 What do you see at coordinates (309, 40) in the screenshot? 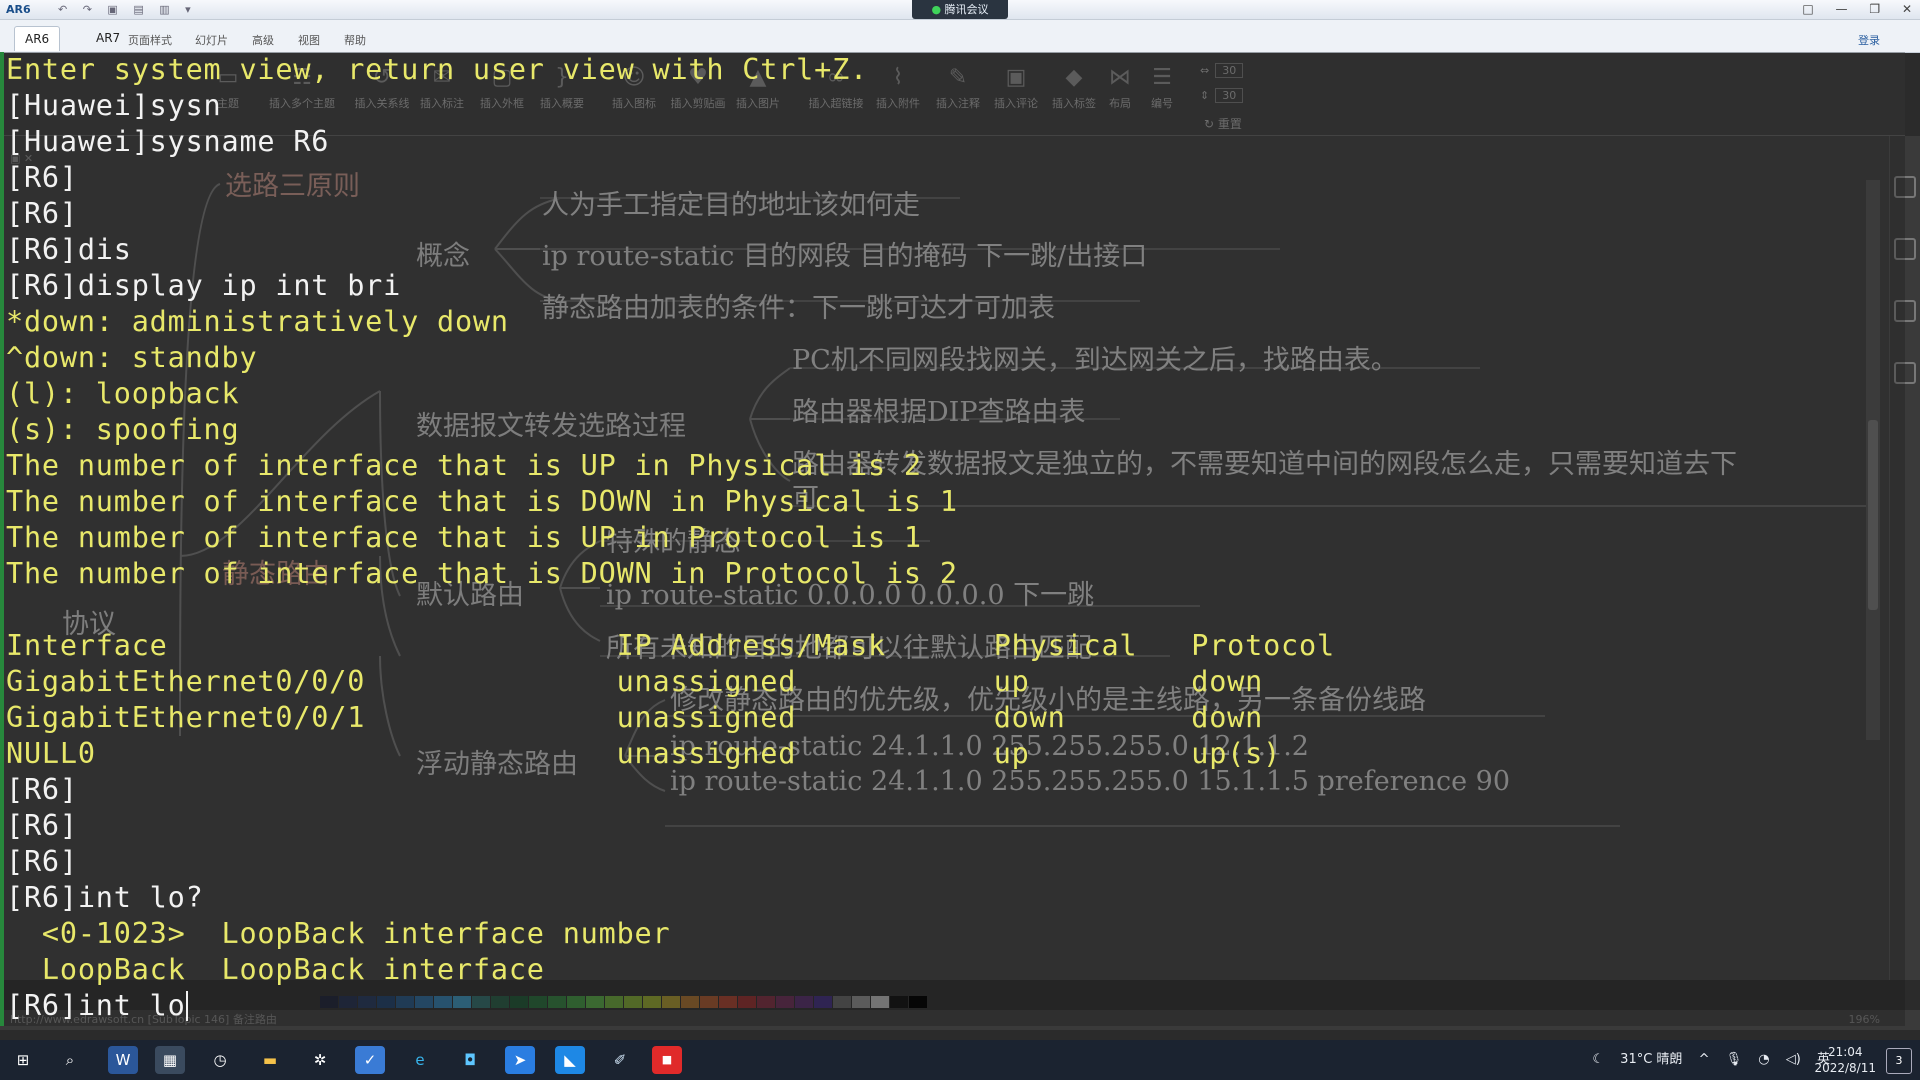
I see `menu-view: 视图` at bounding box center [309, 40].